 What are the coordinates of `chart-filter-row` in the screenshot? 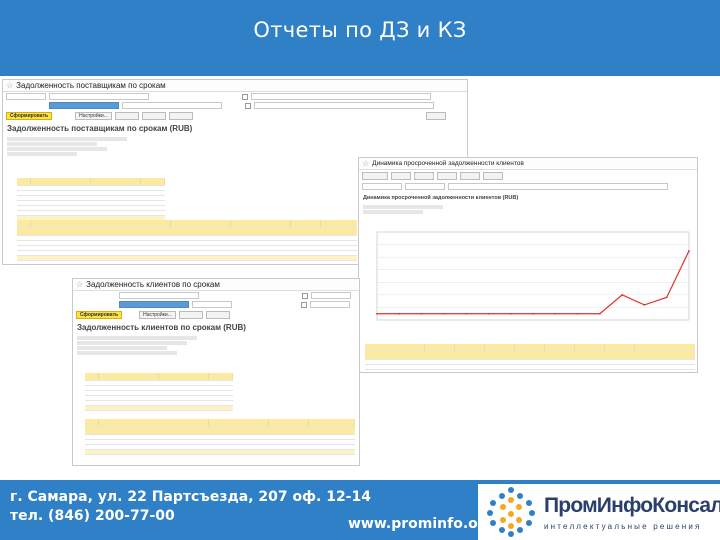 It's located at (528, 186).